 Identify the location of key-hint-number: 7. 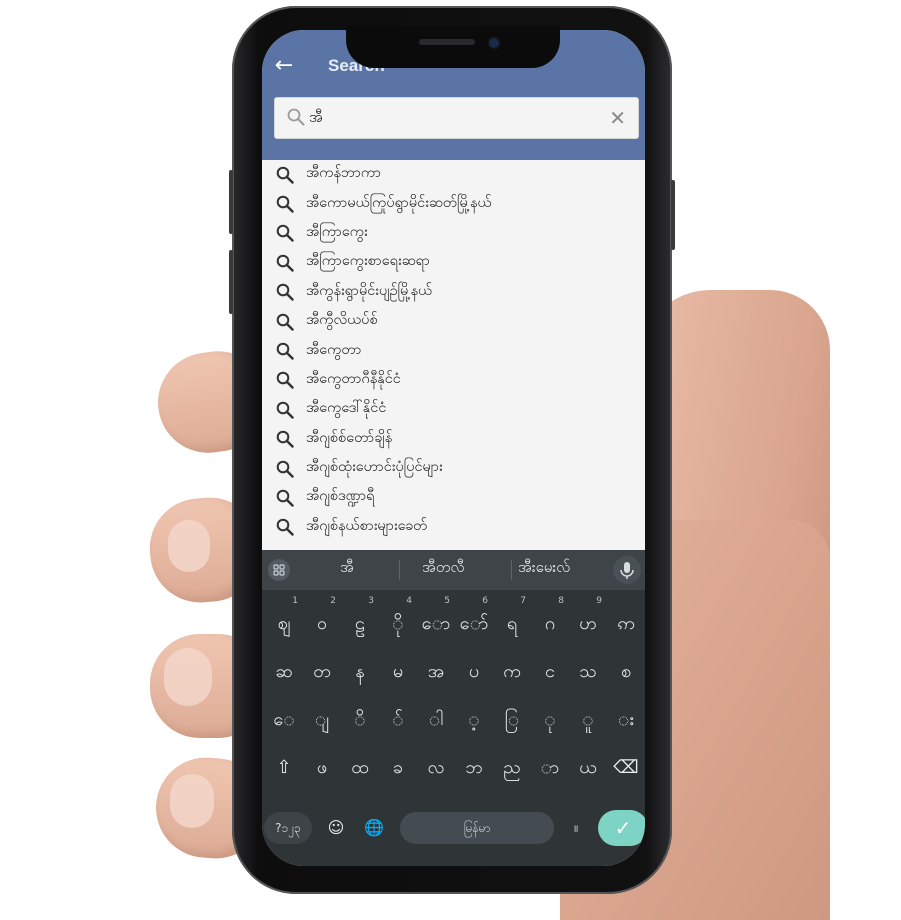
(523, 601).